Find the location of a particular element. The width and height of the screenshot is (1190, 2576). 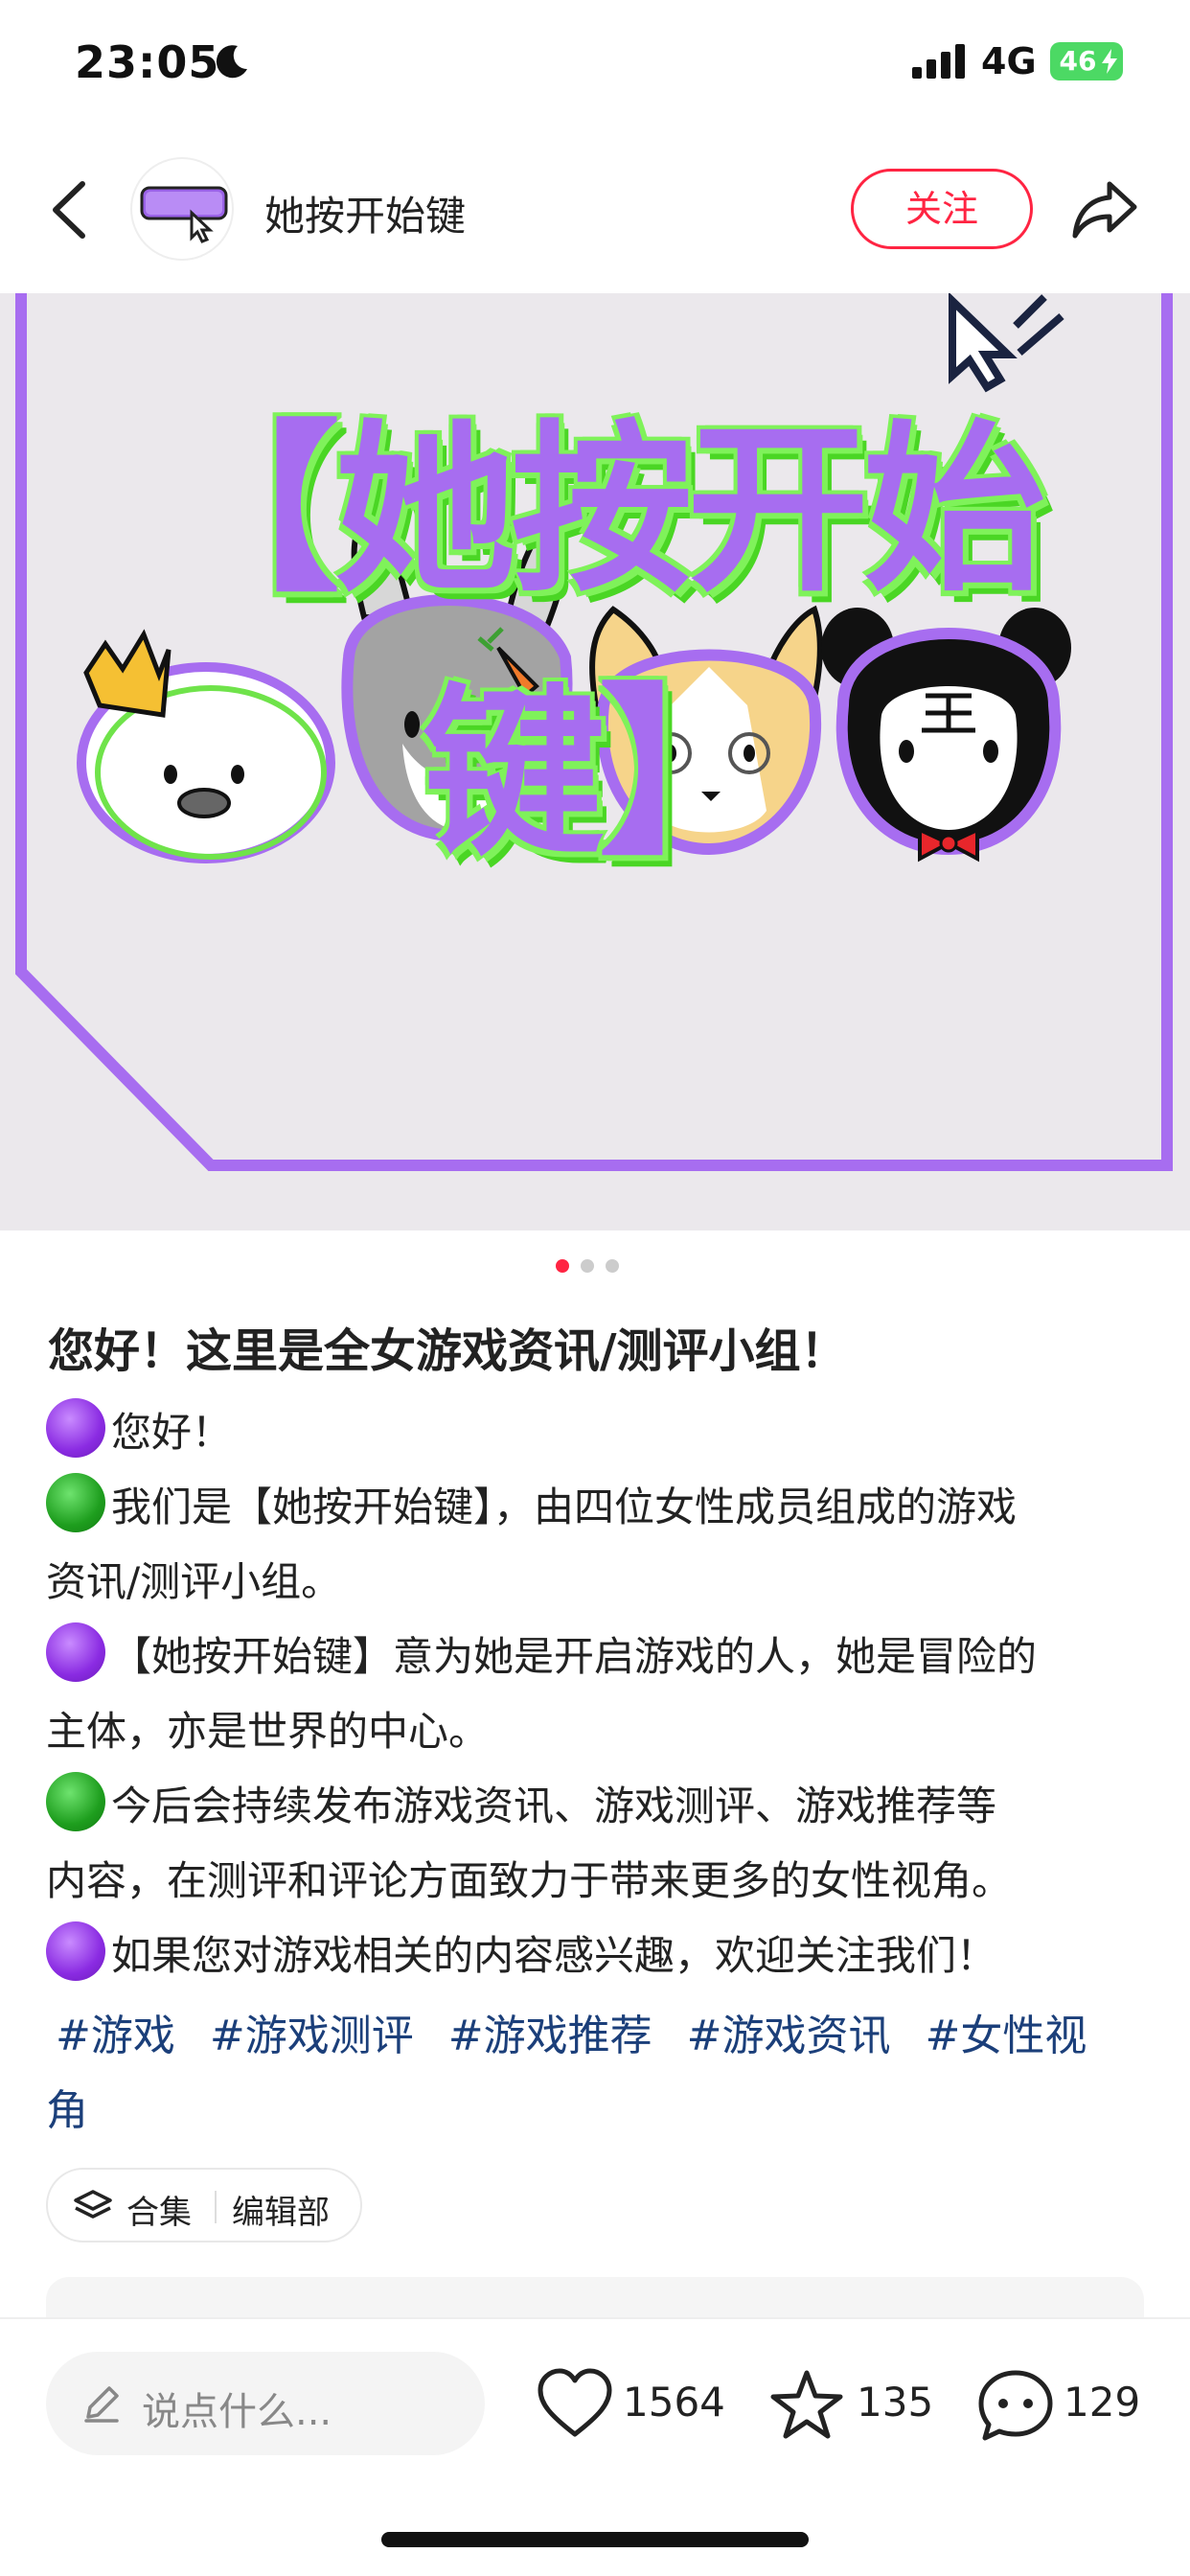

divider is located at coordinates (216, 2207).